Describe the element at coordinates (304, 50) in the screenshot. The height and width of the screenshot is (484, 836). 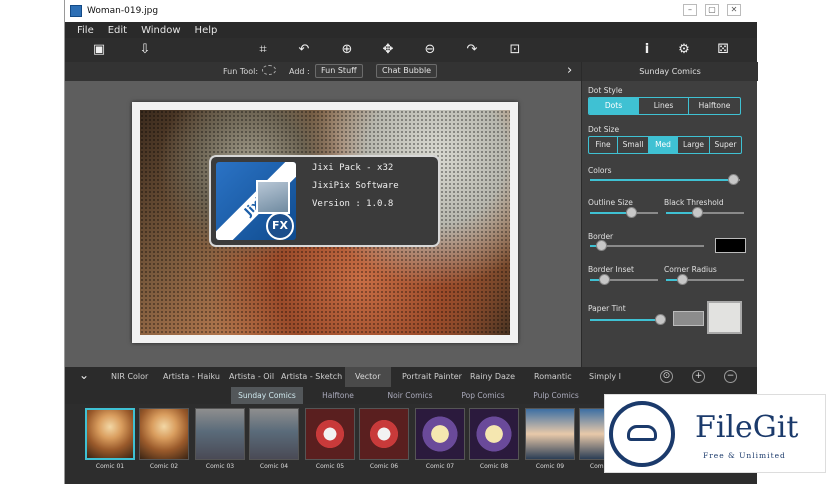
I see `rotate-left-icon: ↶` at that location.